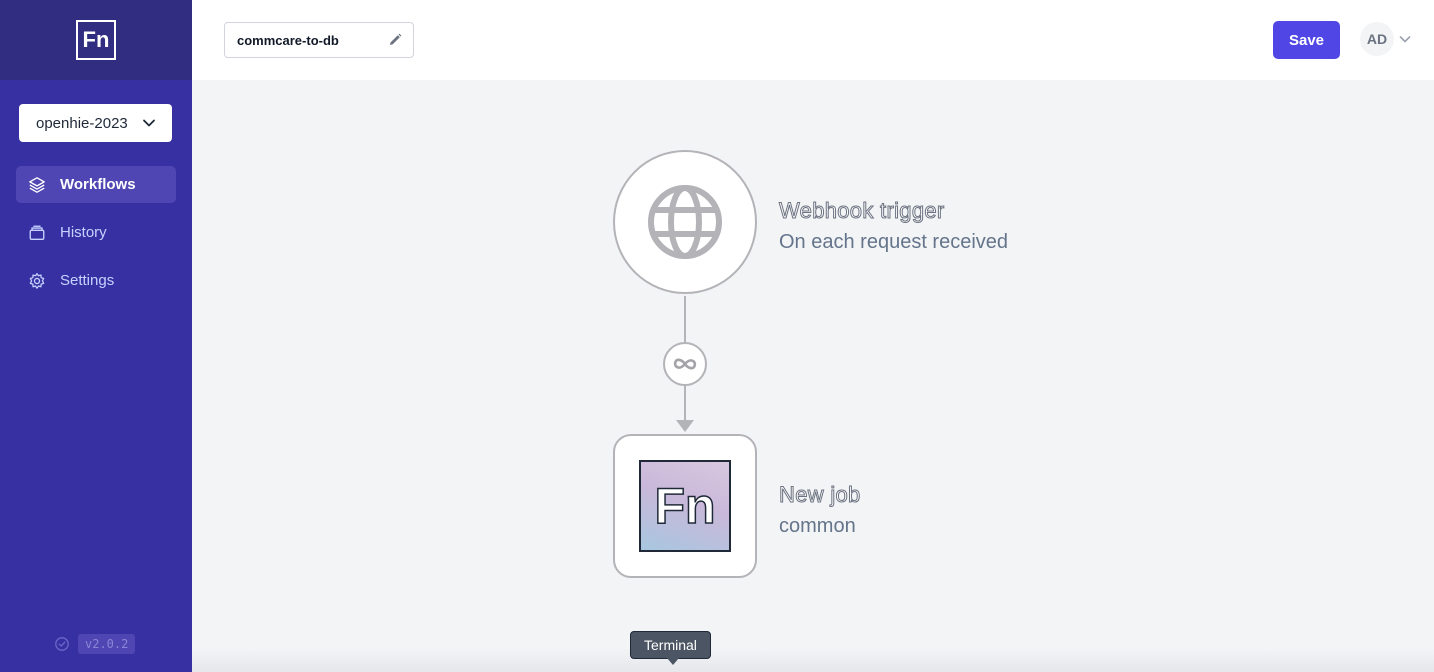  I want to click on project-select-label: openhie-2023, so click(82, 123).